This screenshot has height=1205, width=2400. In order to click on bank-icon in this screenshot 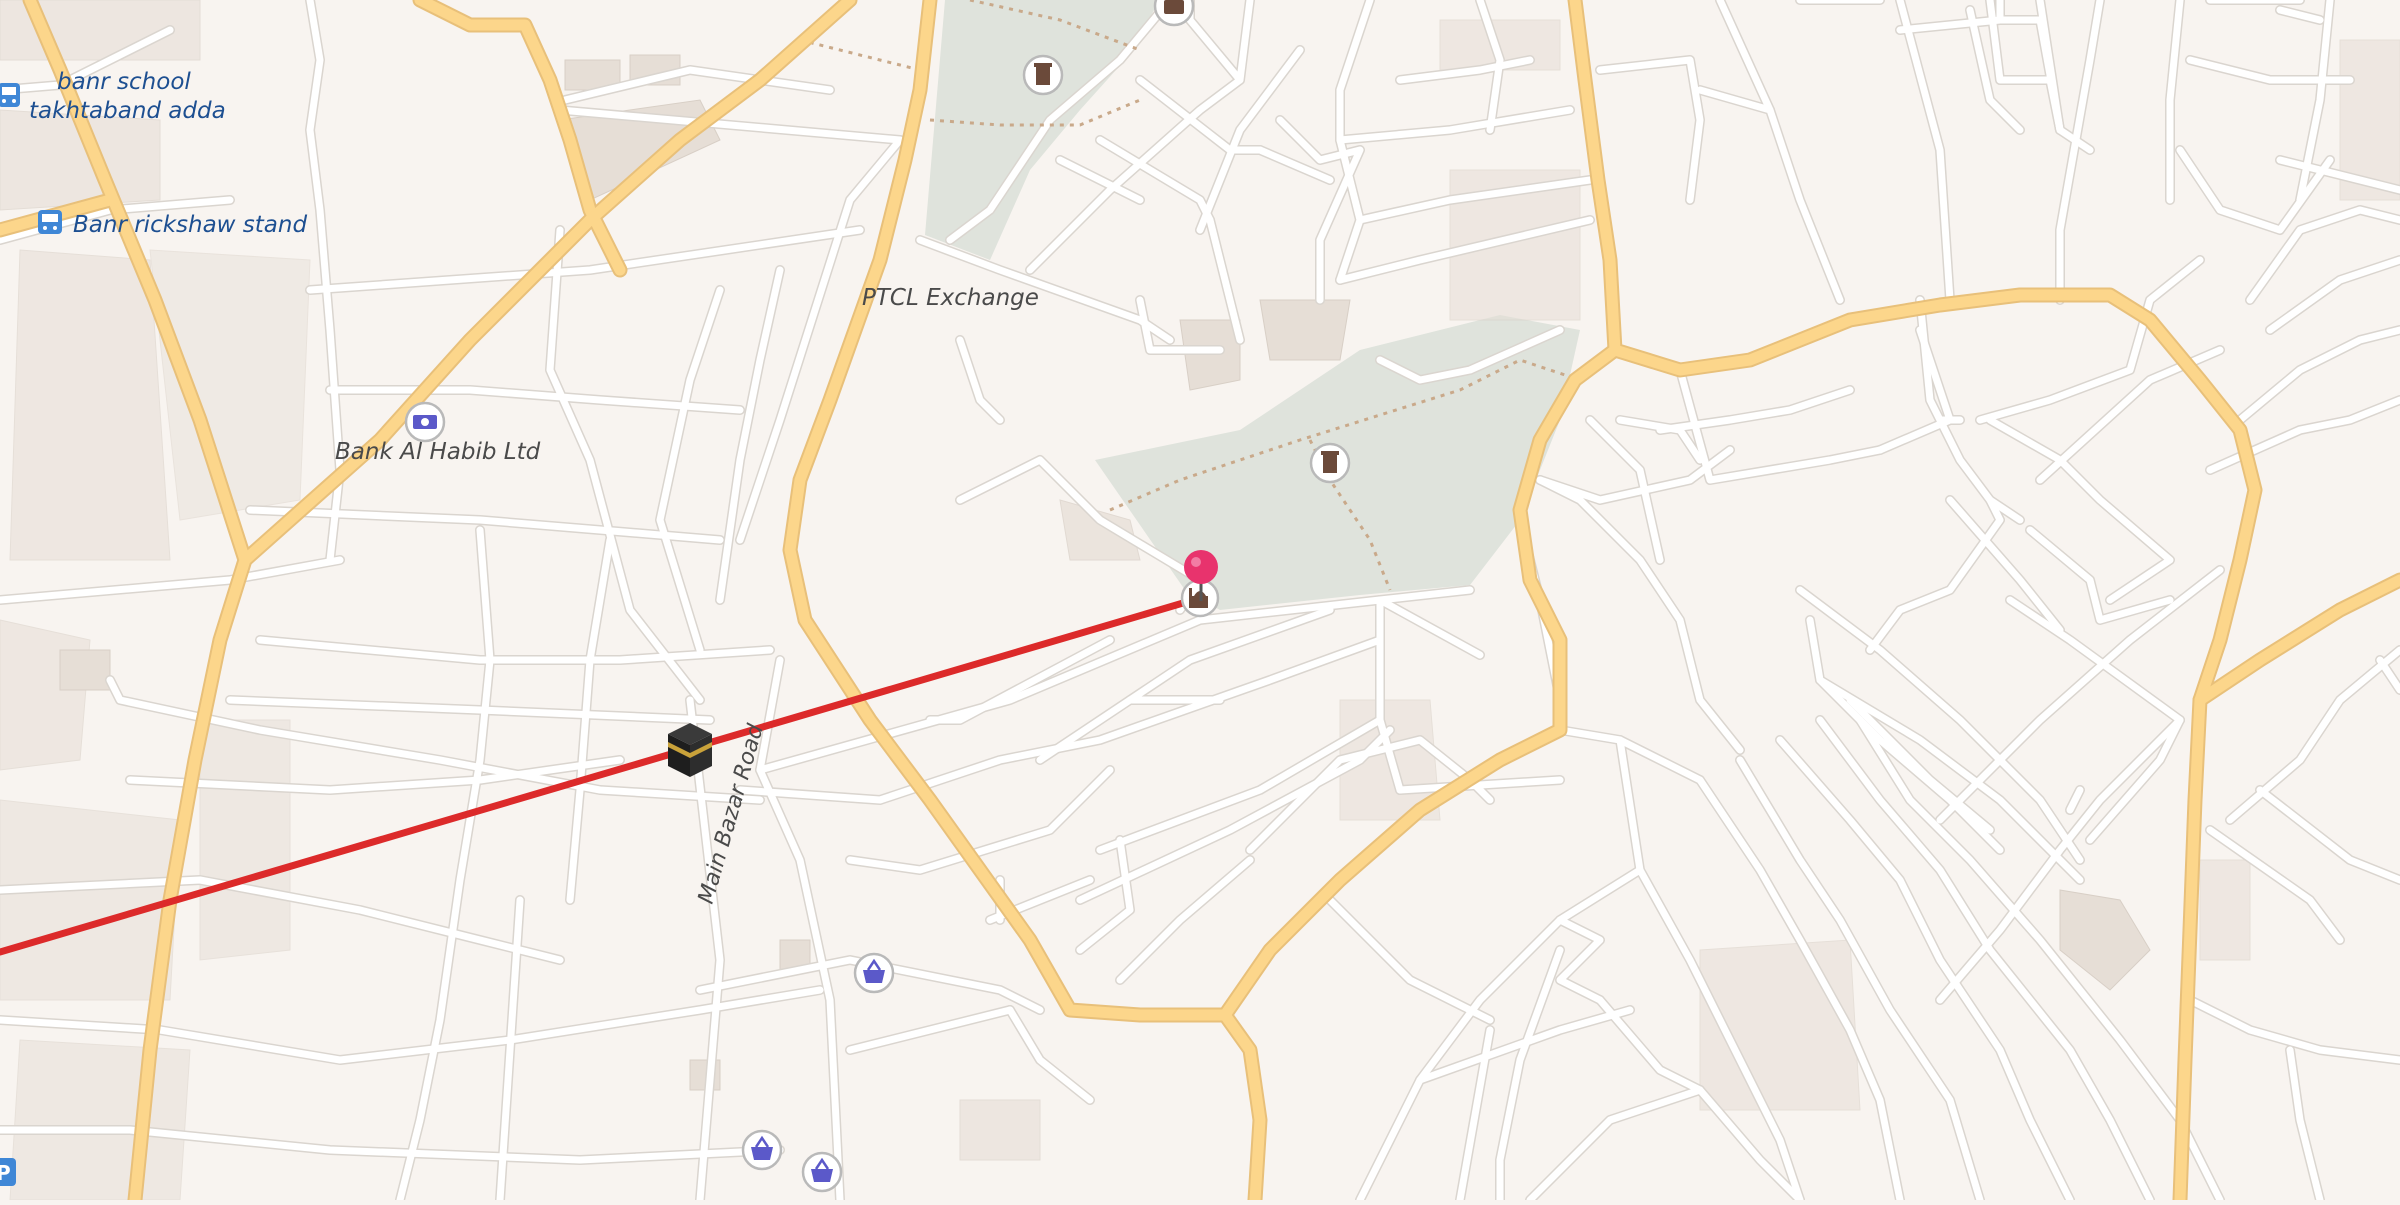, I will do `click(425, 422)`.